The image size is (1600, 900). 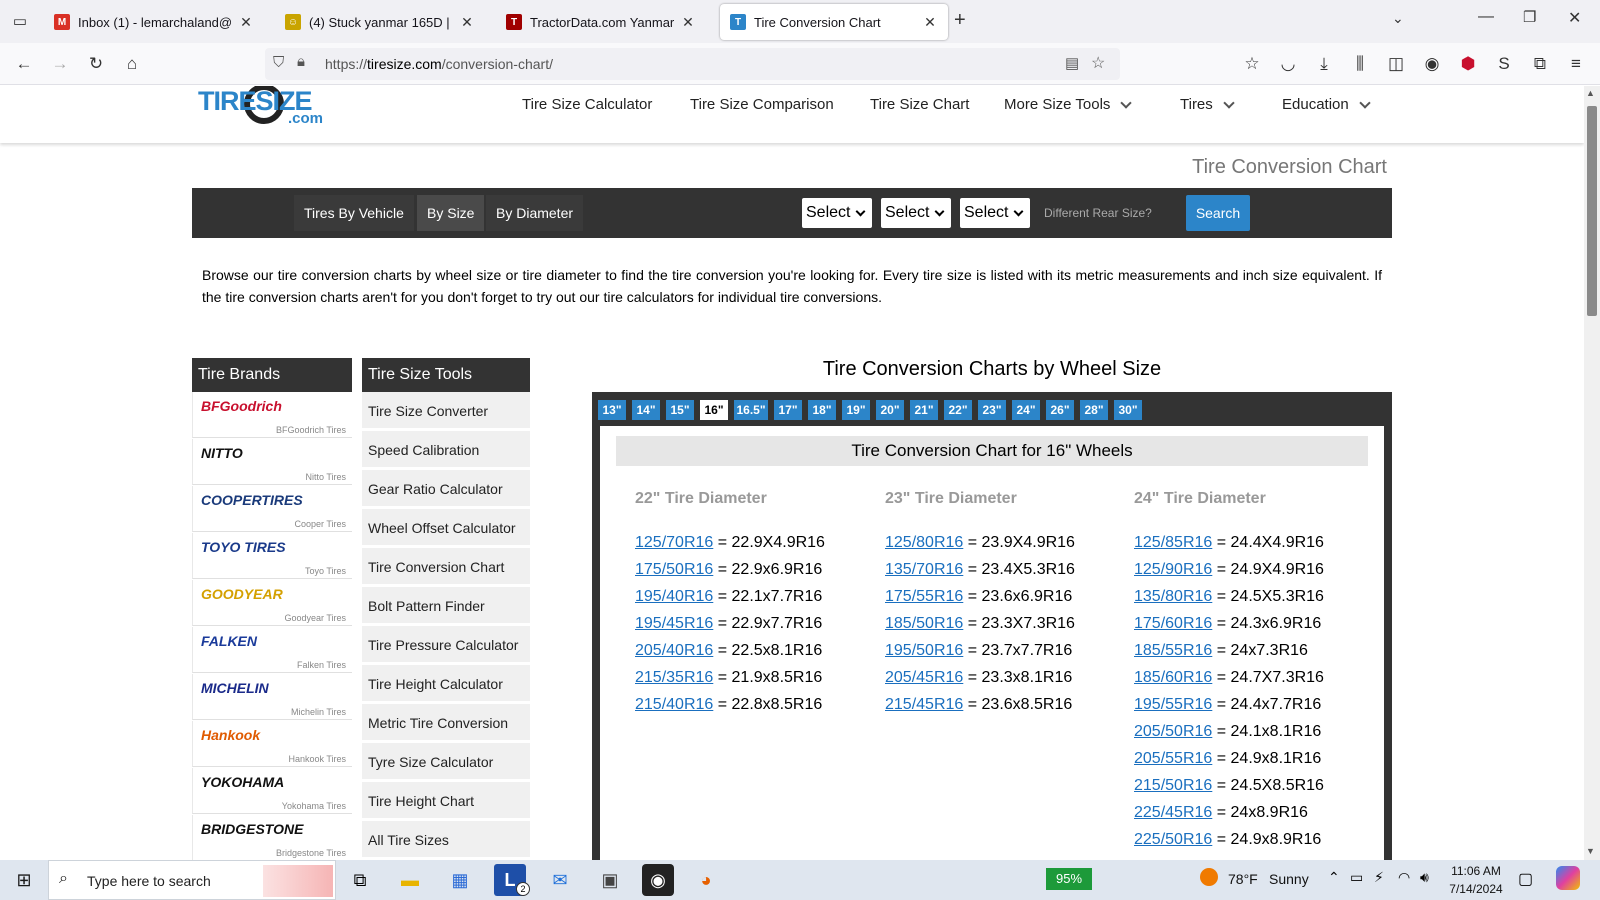 I want to click on extensions-icon: ⧉, so click(x=1540, y=64).